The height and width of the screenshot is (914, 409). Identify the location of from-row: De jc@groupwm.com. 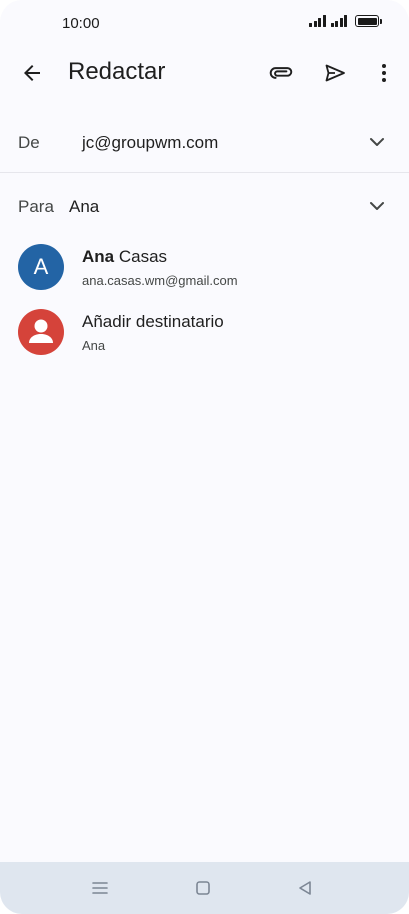
(204, 143).